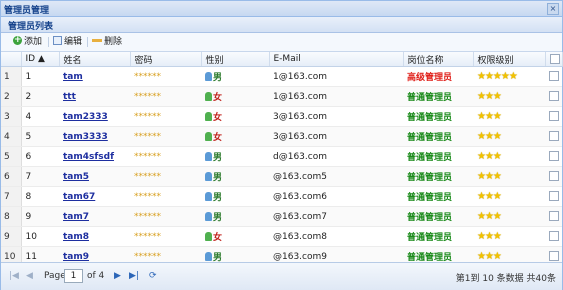 Image resolution: width=563 pixels, height=290 pixels. I want to click on column-header-id: ID ▲, so click(40, 59).